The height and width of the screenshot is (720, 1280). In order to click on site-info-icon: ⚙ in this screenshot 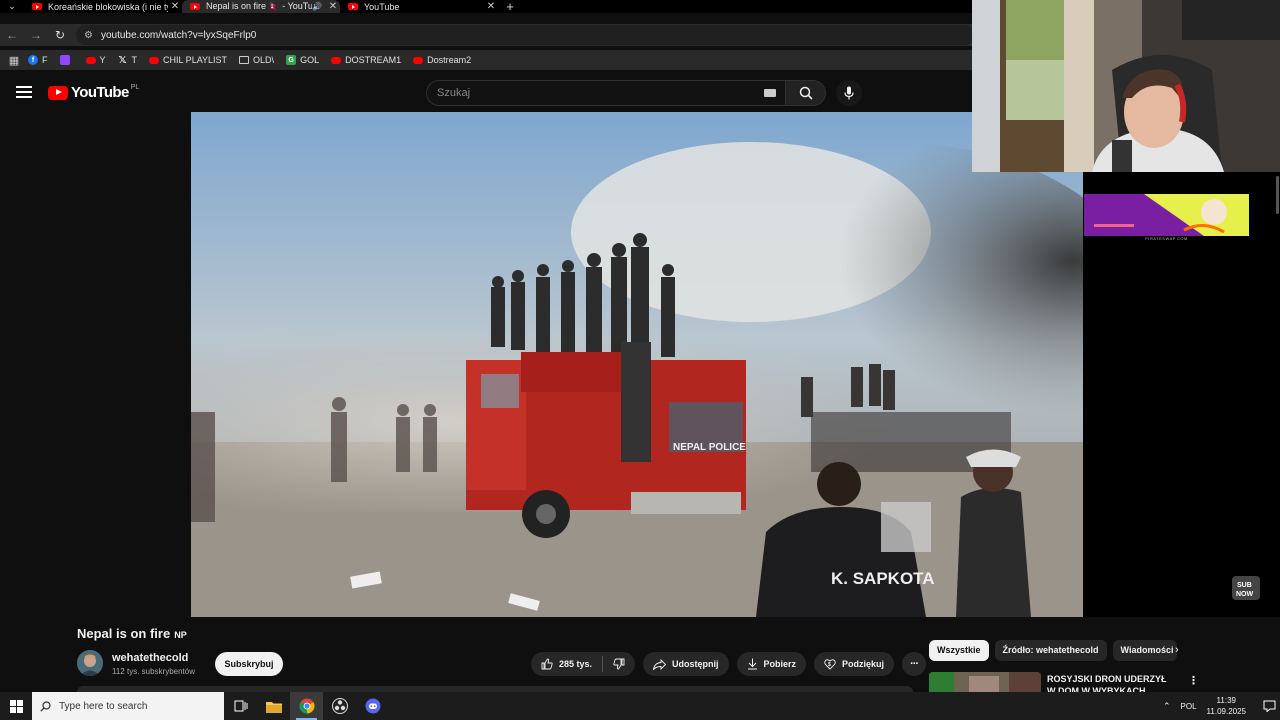, I will do `click(88, 35)`.